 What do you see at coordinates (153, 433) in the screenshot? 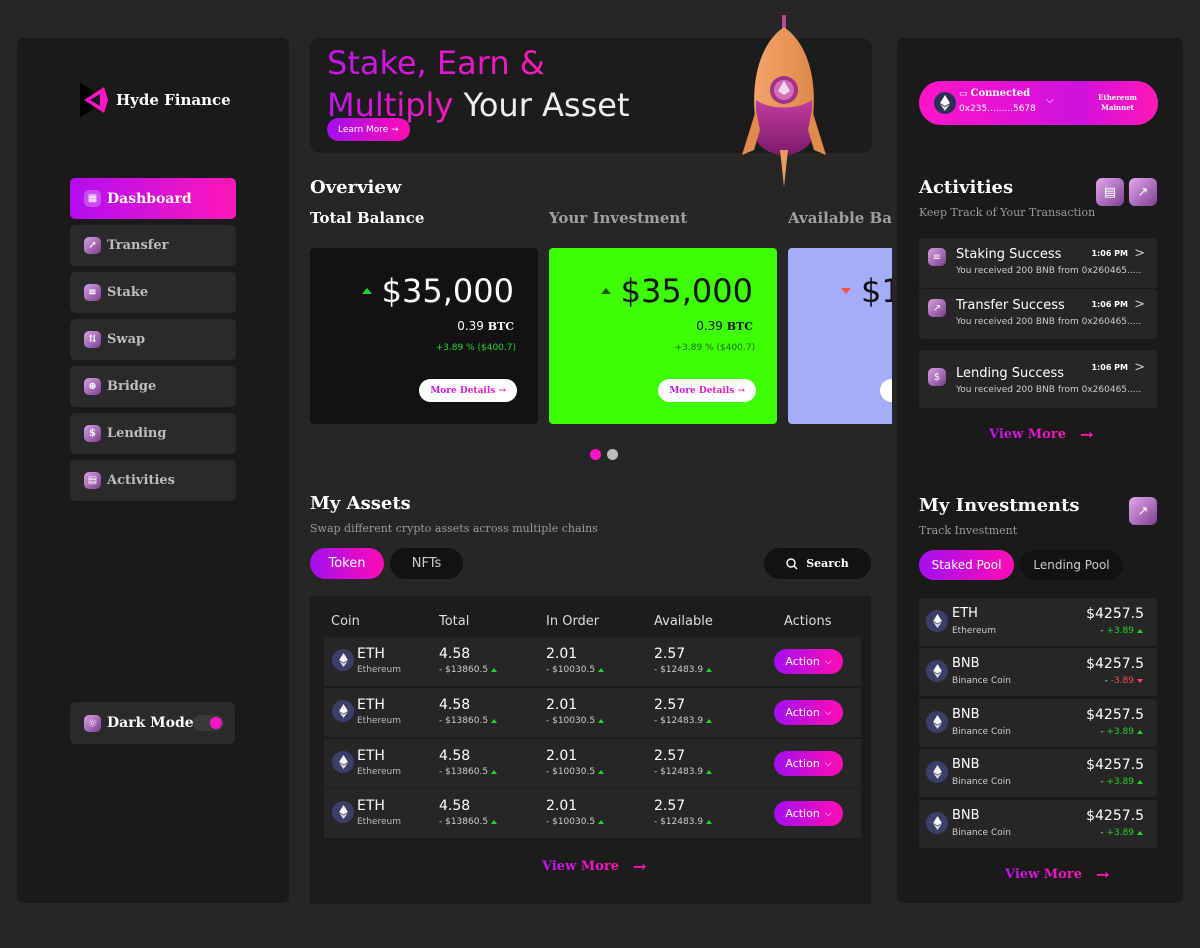
I see `sidebar-item-lending: $ Lending` at bounding box center [153, 433].